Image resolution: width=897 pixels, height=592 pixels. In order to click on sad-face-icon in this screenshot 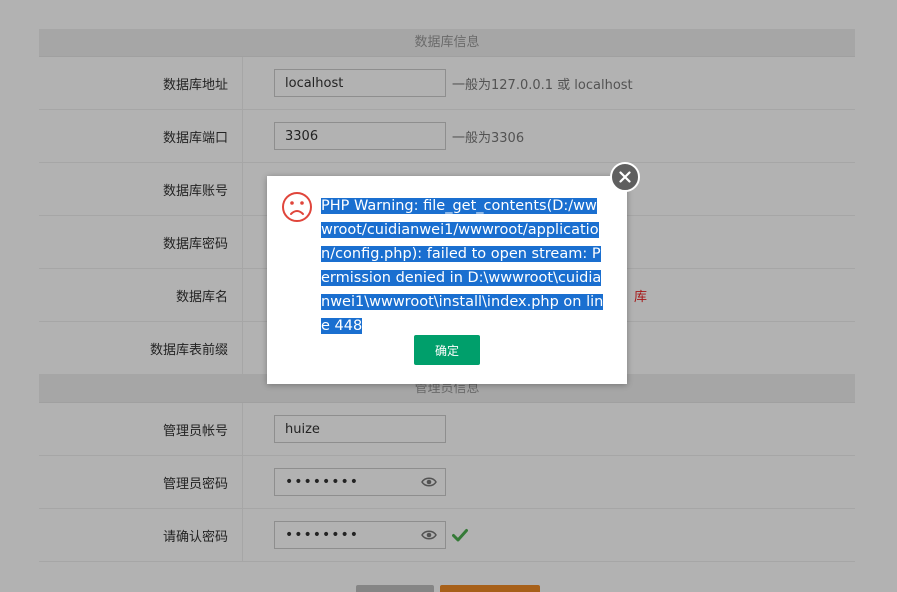, I will do `click(297, 207)`.